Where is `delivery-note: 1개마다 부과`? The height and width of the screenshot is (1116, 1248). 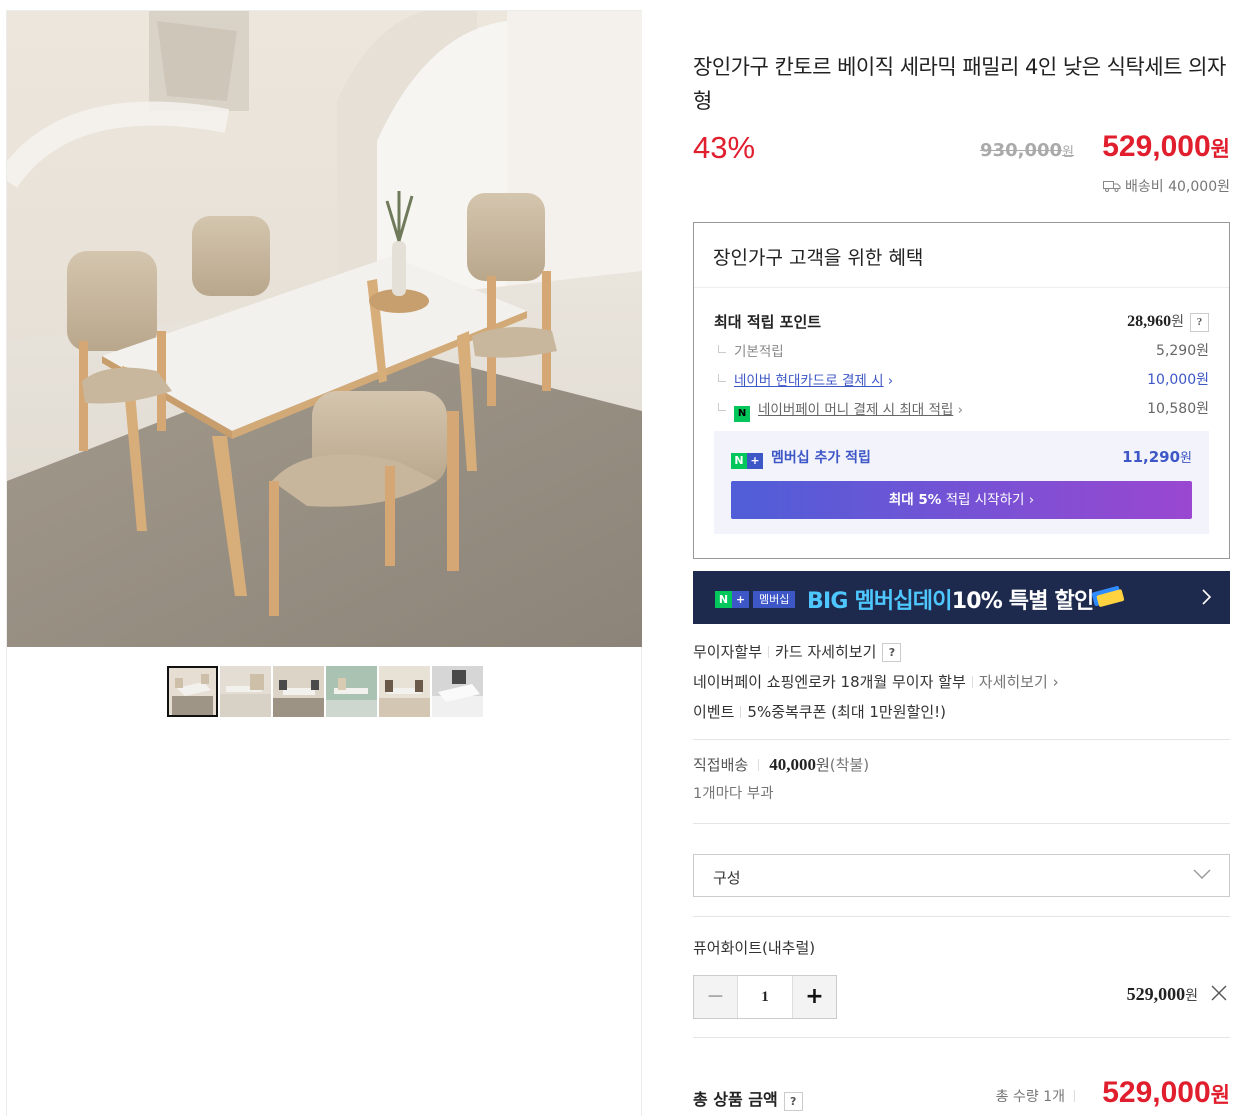
delivery-note: 1개마다 부과 is located at coordinates (733, 794).